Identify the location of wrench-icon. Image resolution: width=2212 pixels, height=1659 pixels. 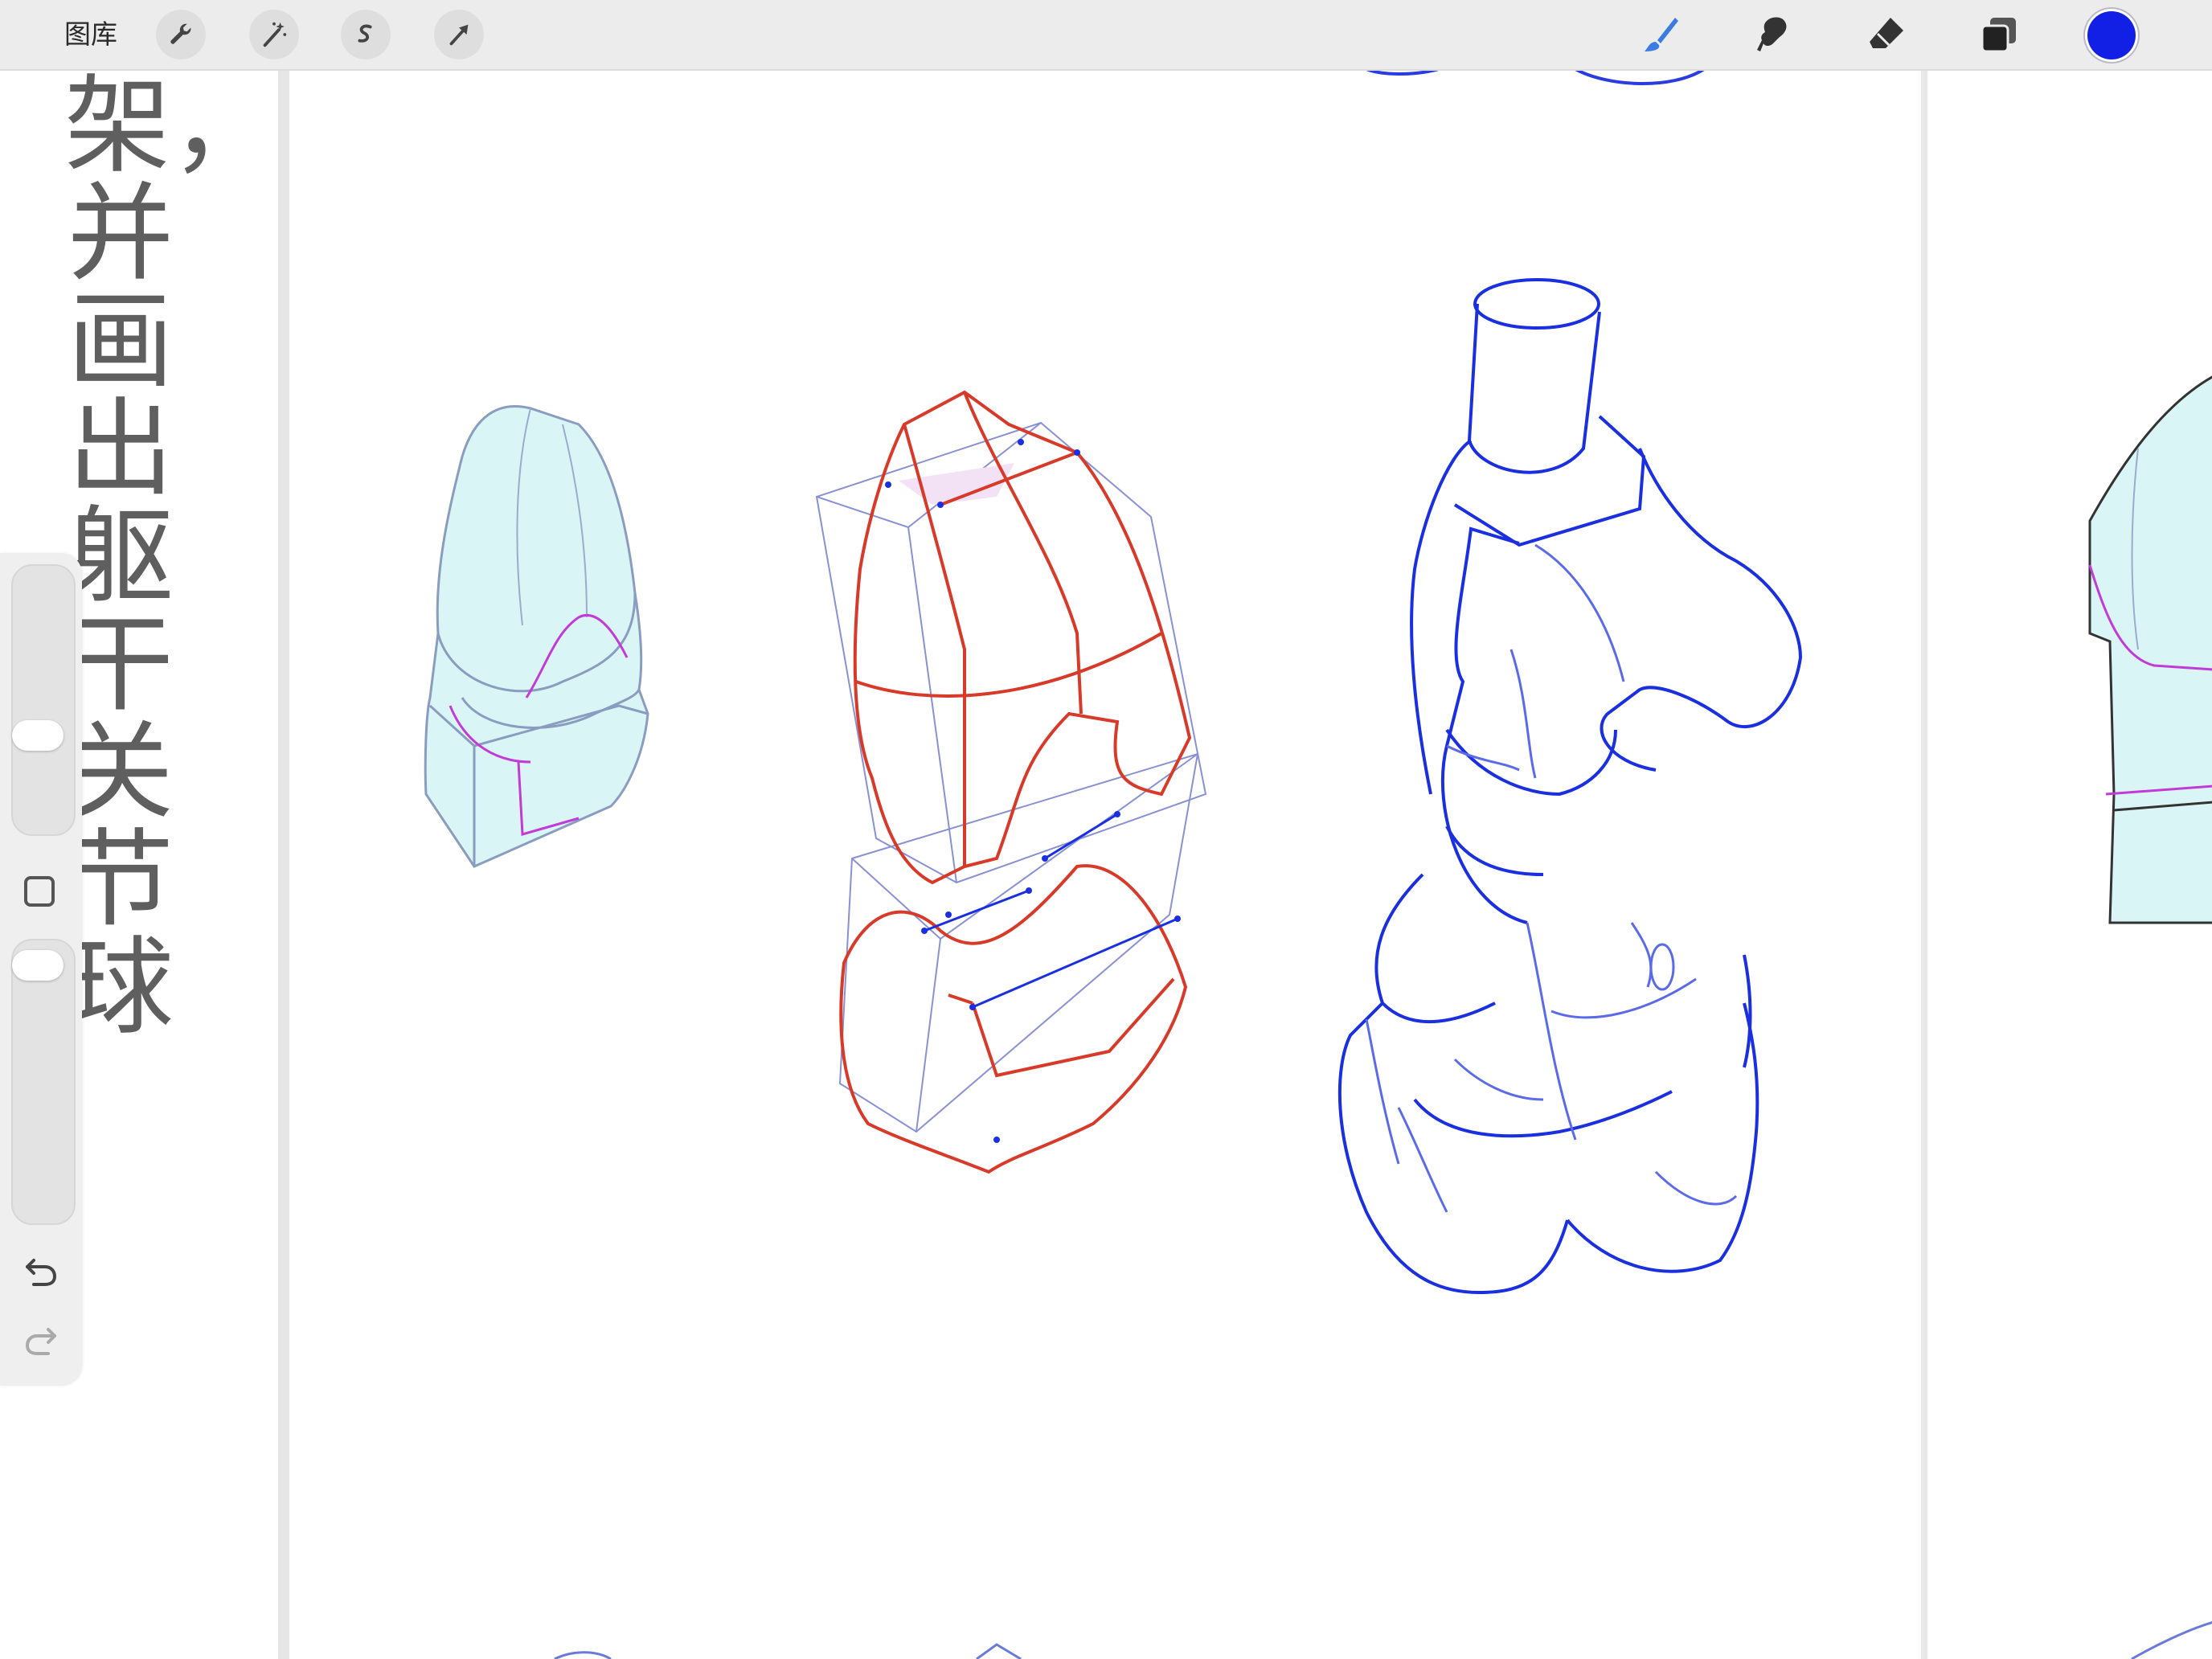
(180, 33).